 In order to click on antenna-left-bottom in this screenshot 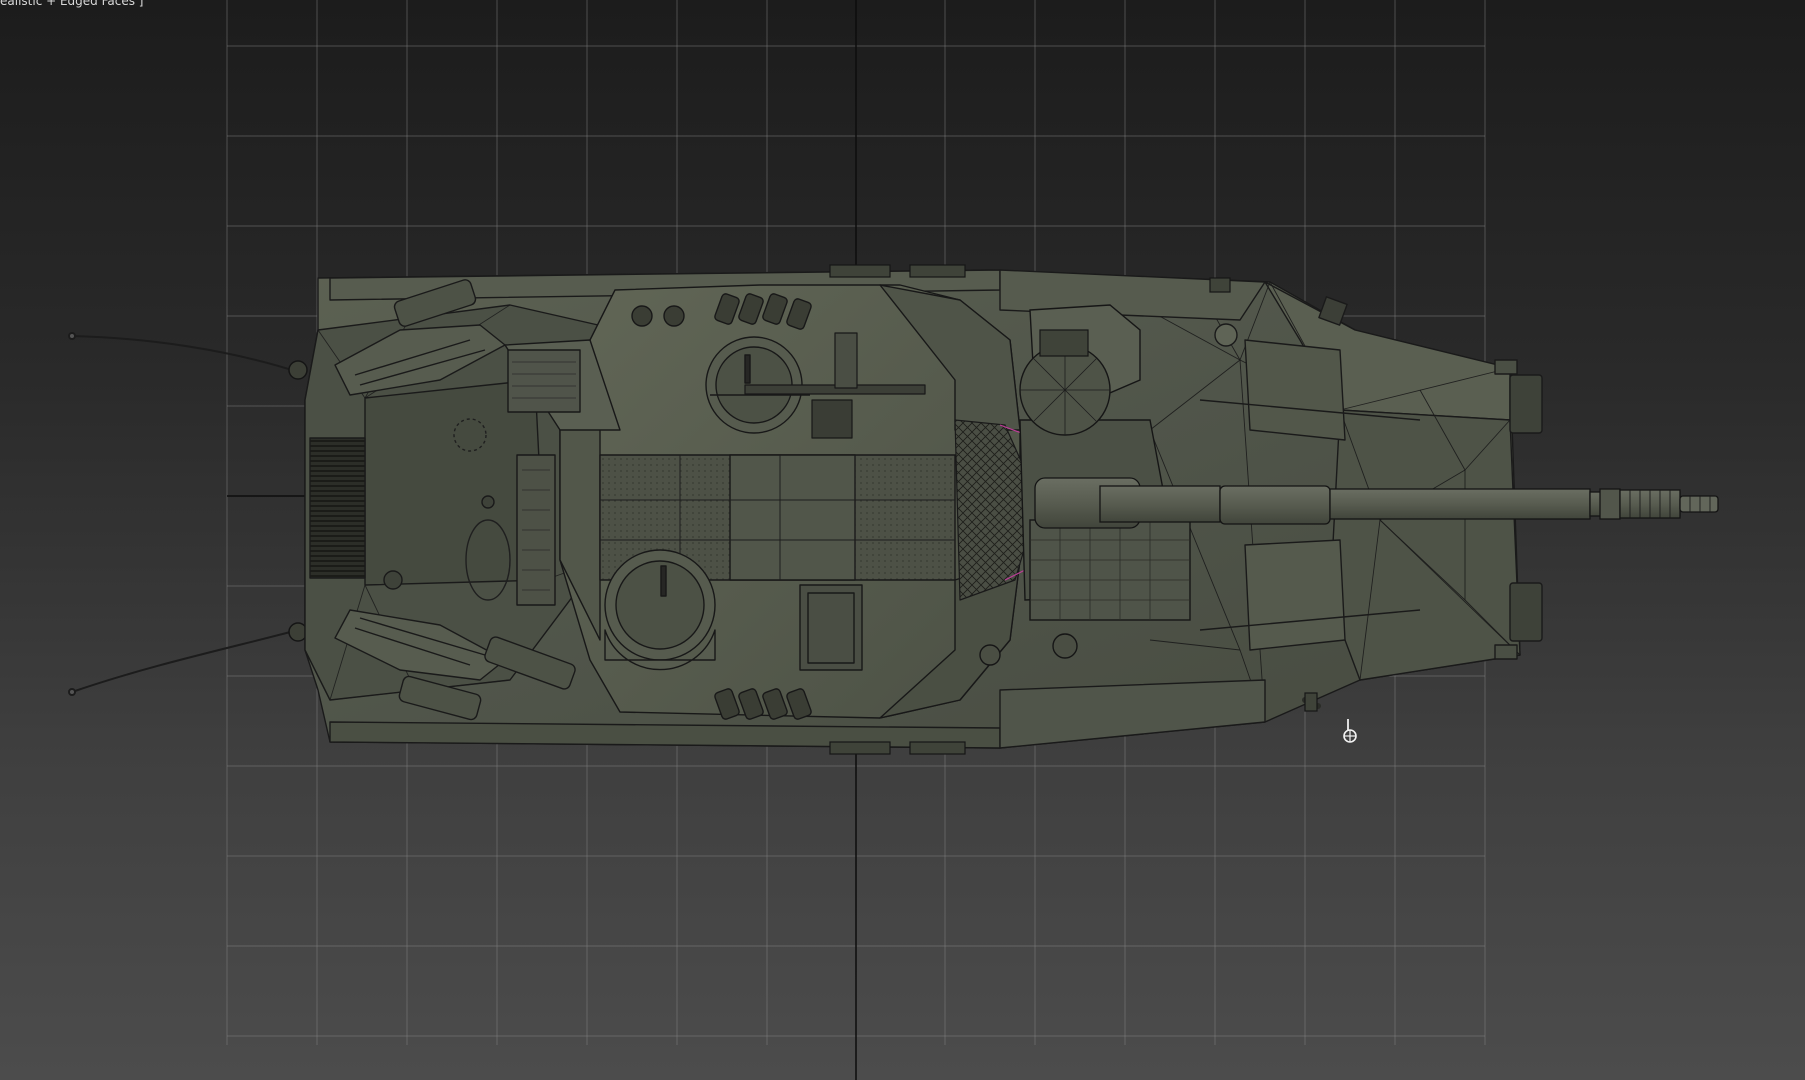, I will do `click(183, 662)`.